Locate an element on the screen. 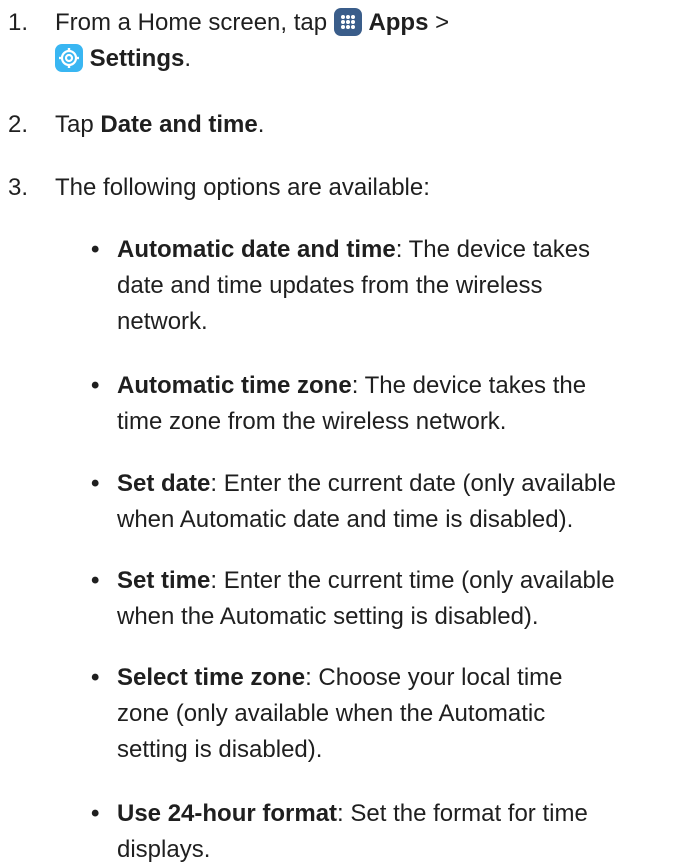  option-term: Select time zone is located at coordinates (211, 677).